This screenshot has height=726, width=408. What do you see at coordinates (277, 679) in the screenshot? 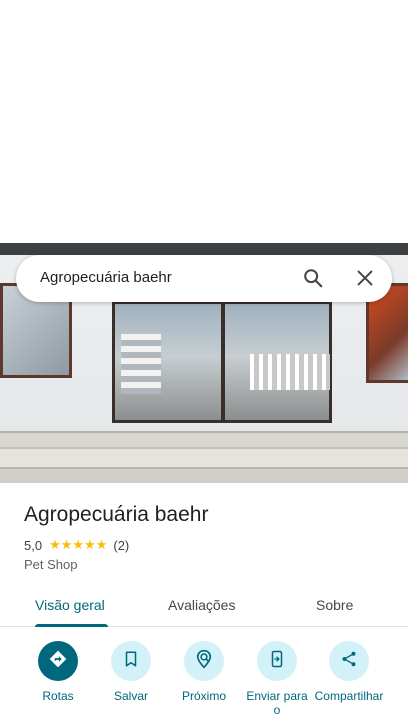
I see `send-to-phone-button: Enviar para o` at bounding box center [277, 679].